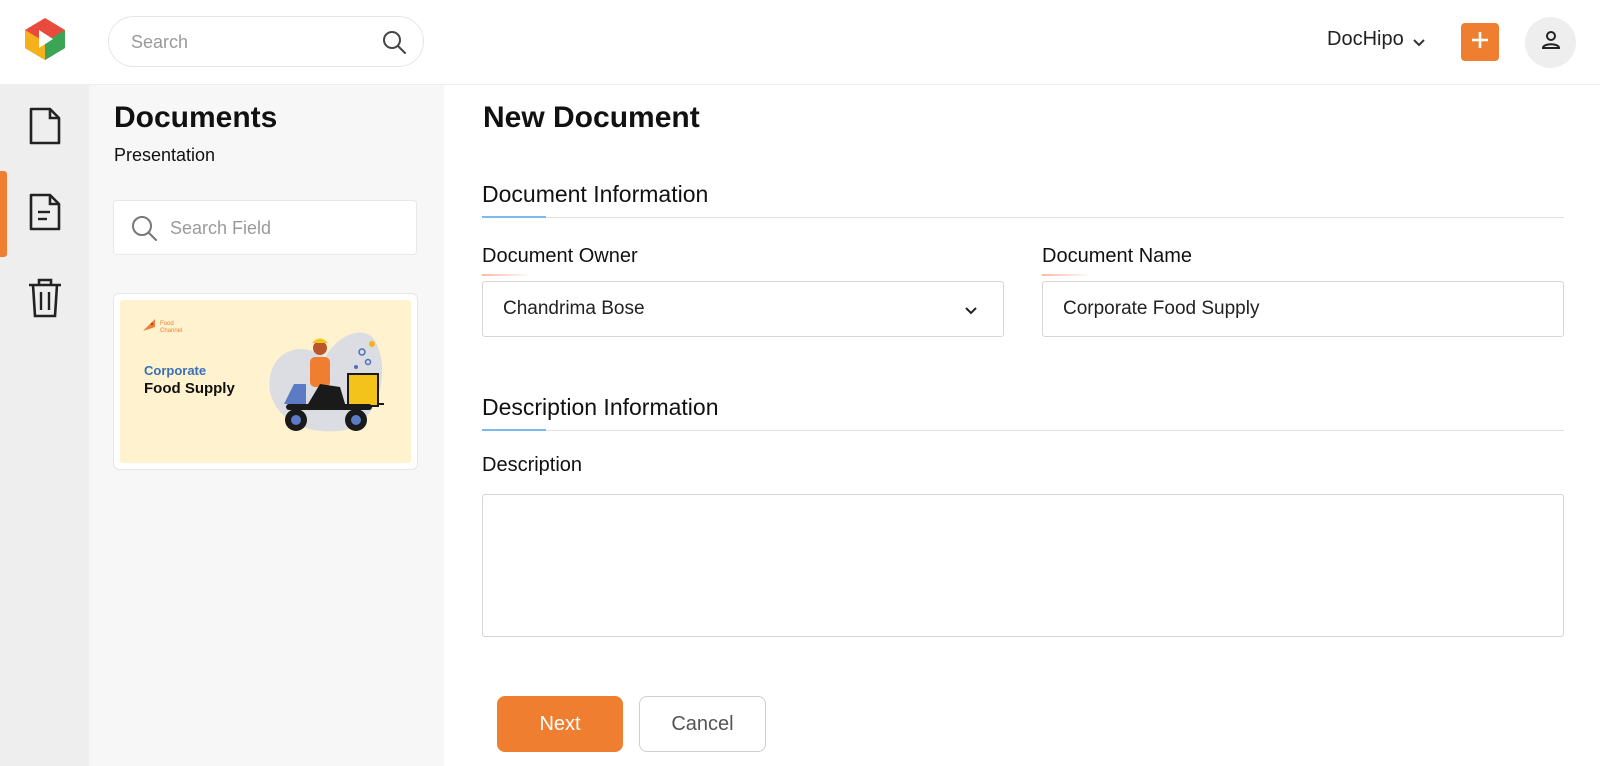 This screenshot has height=766, width=1600. Describe the element at coordinates (1161, 308) in the screenshot. I see `document-name-value: Corporate Food Supply` at that location.